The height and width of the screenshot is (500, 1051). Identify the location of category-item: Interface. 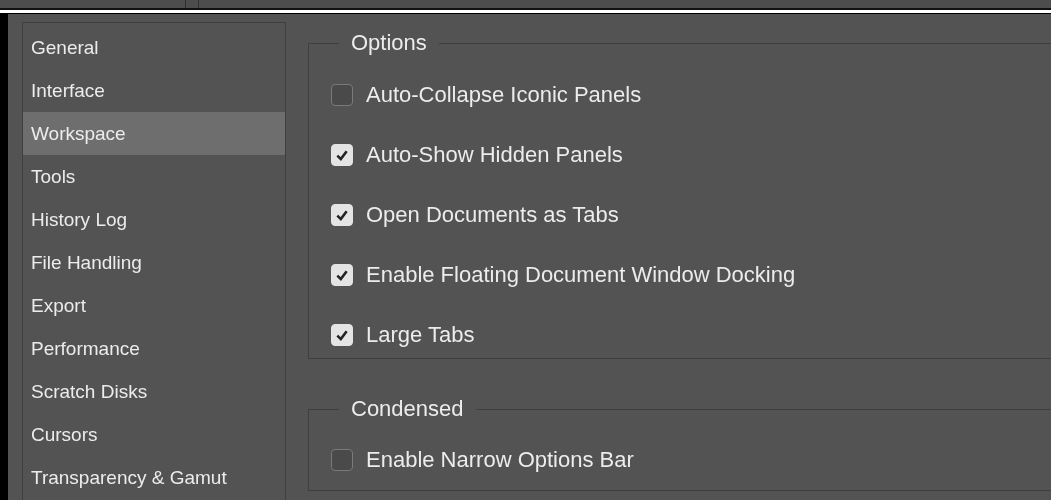
(154, 90).